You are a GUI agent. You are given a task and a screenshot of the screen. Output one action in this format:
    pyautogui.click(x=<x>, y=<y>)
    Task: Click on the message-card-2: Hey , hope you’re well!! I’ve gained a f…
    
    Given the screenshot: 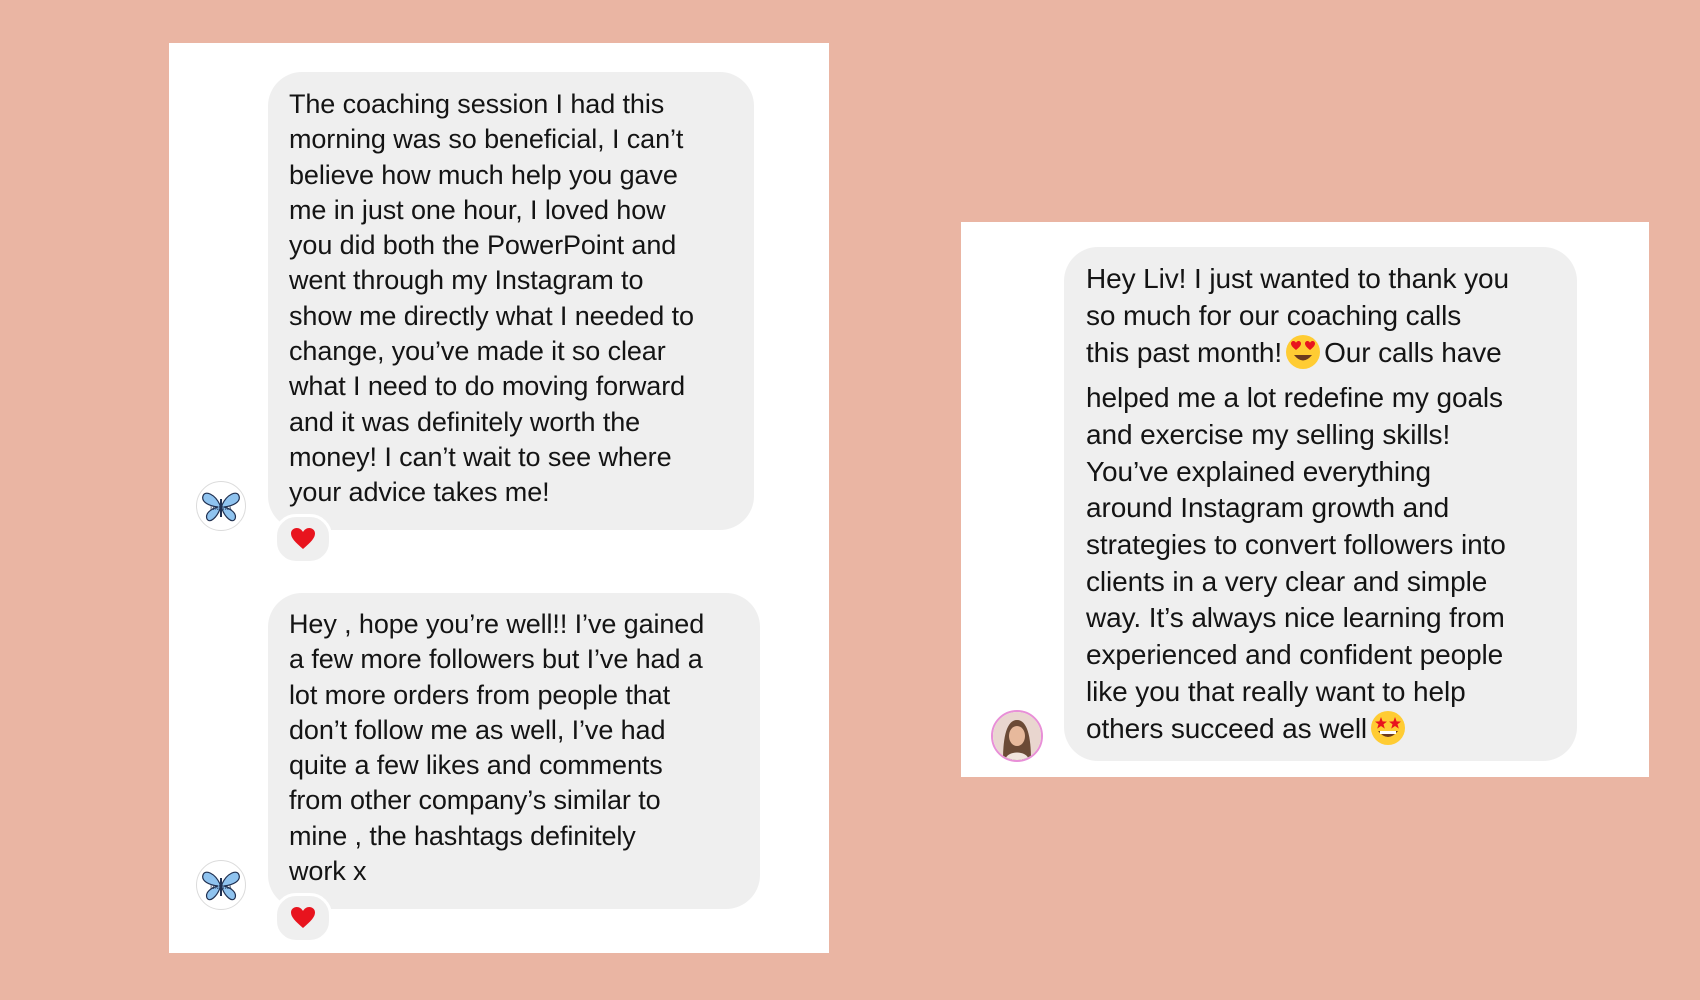 What is the action you would take?
    pyautogui.click(x=499, y=764)
    